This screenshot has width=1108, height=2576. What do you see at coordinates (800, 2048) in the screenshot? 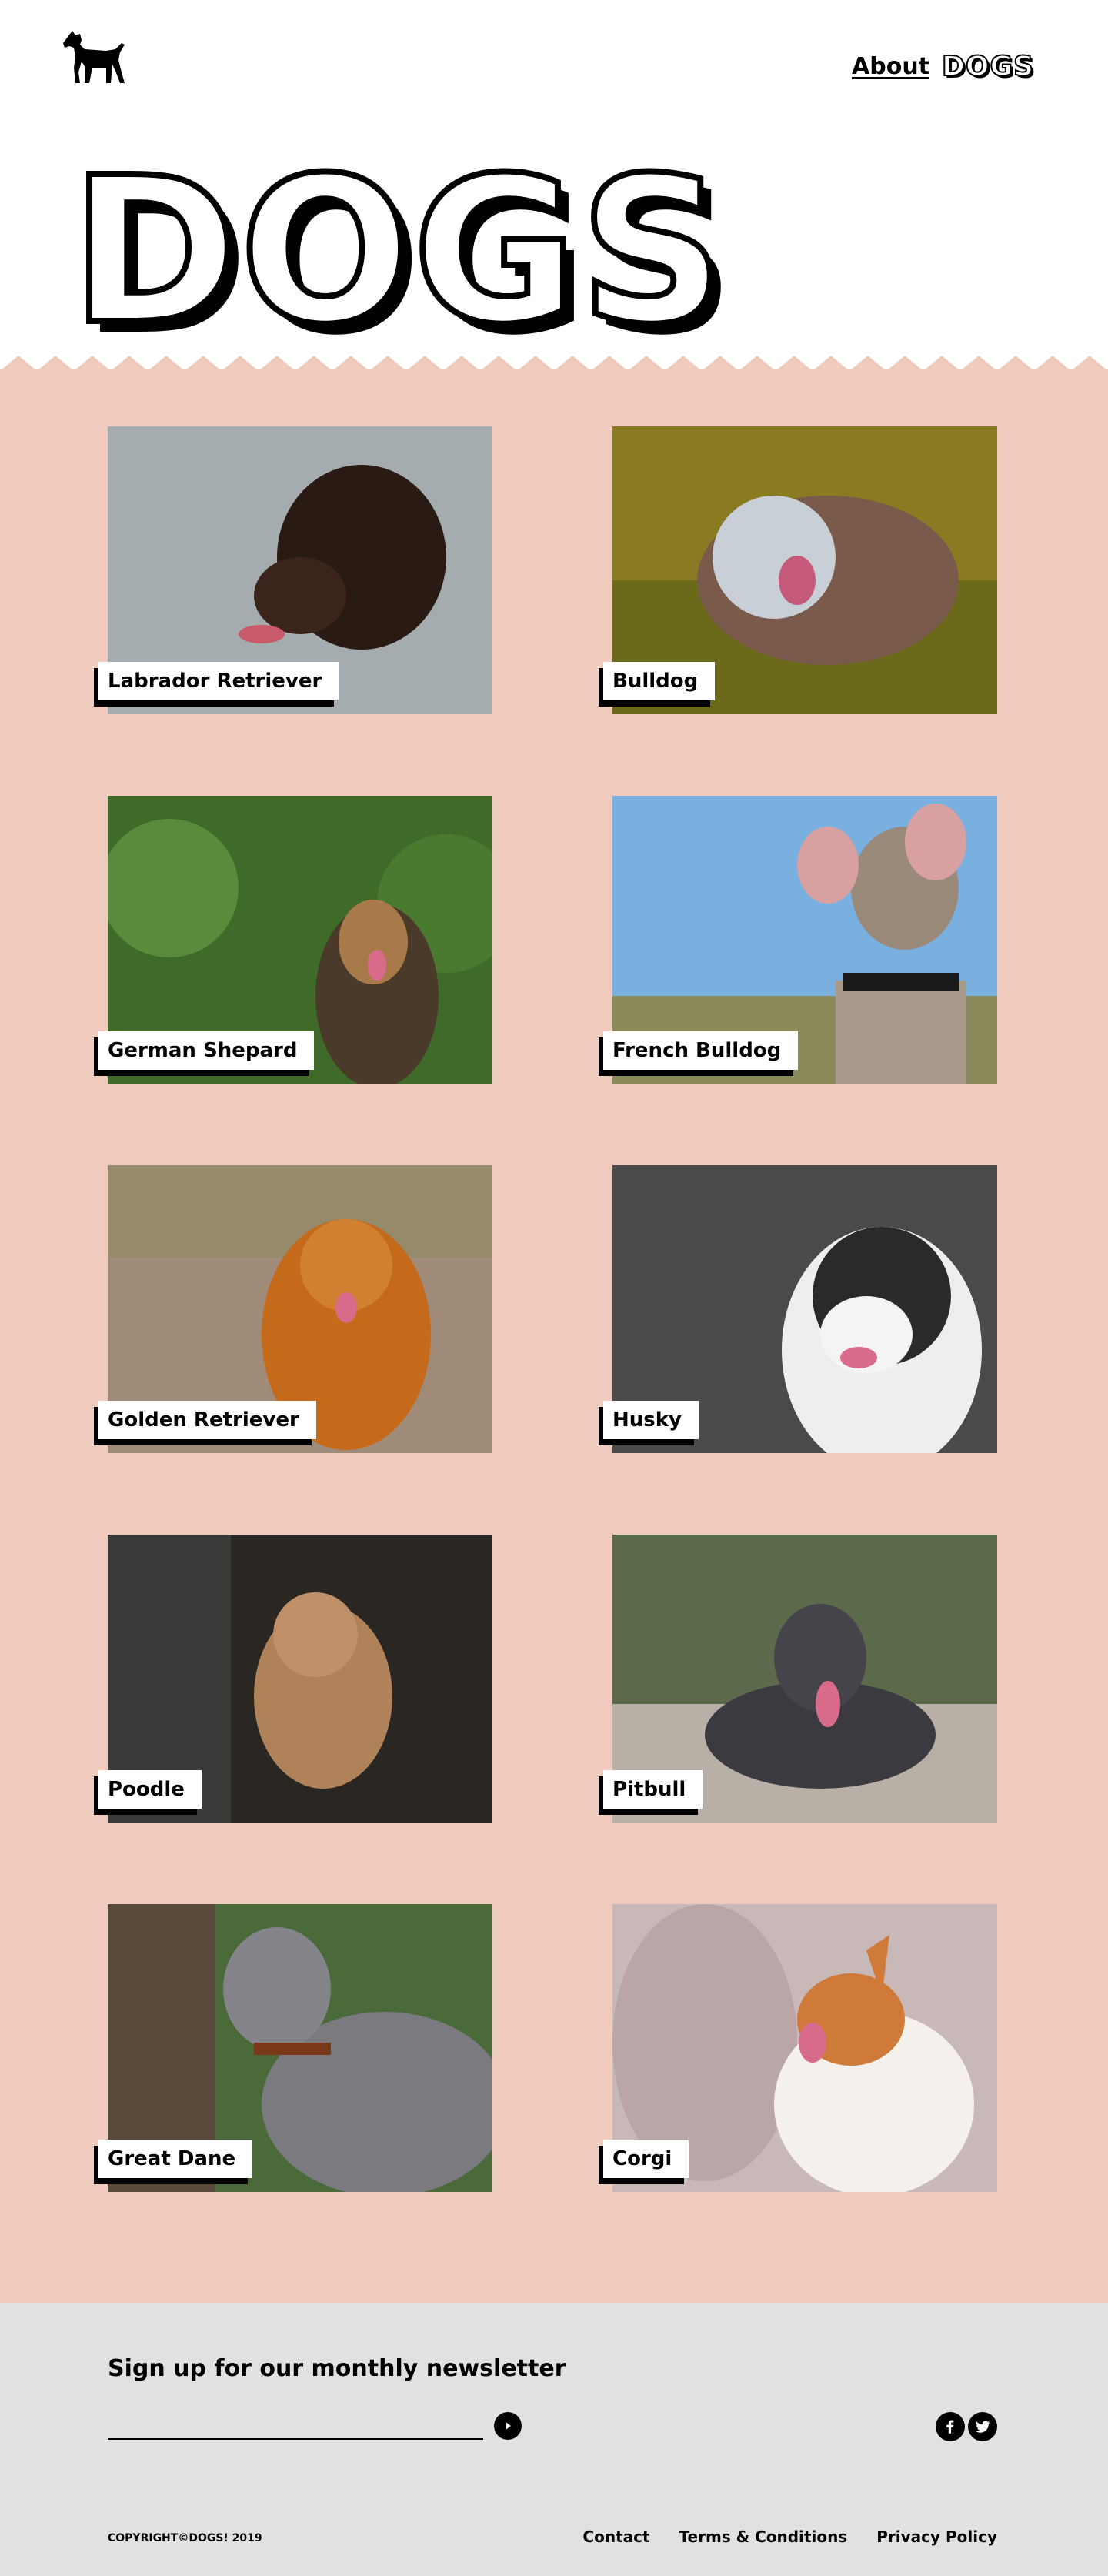
I see `breed-card-corgi: Corgi` at bounding box center [800, 2048].